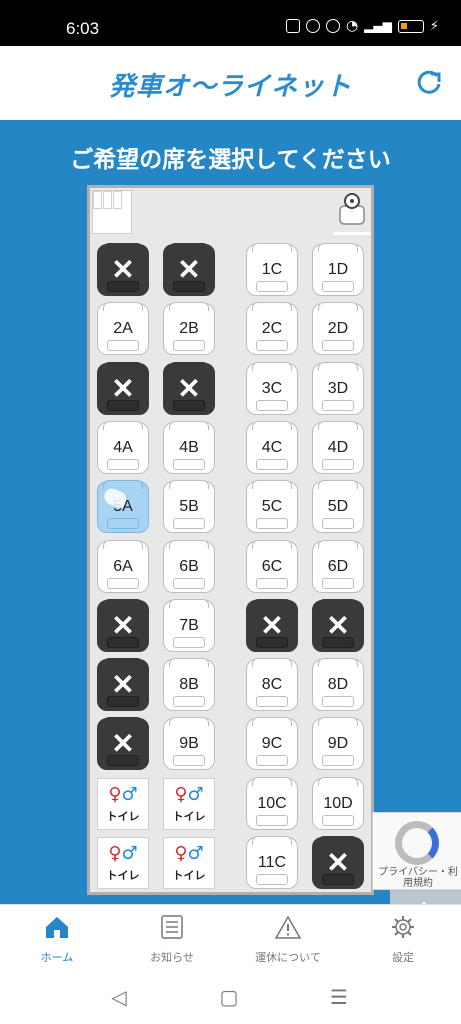  I want to click on seat-label: 9C, so click(272, 743).